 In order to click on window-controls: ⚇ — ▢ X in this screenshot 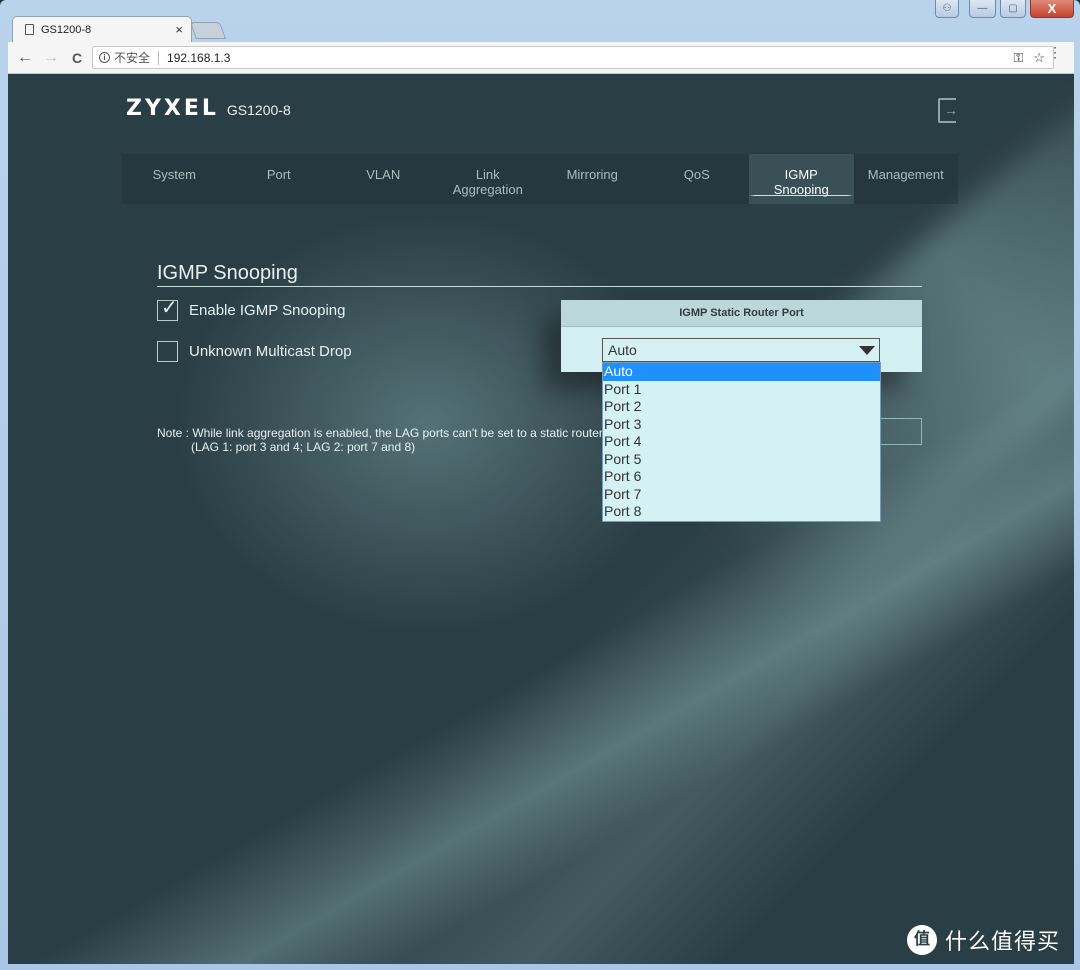, I will do `click(1004, 9)`.